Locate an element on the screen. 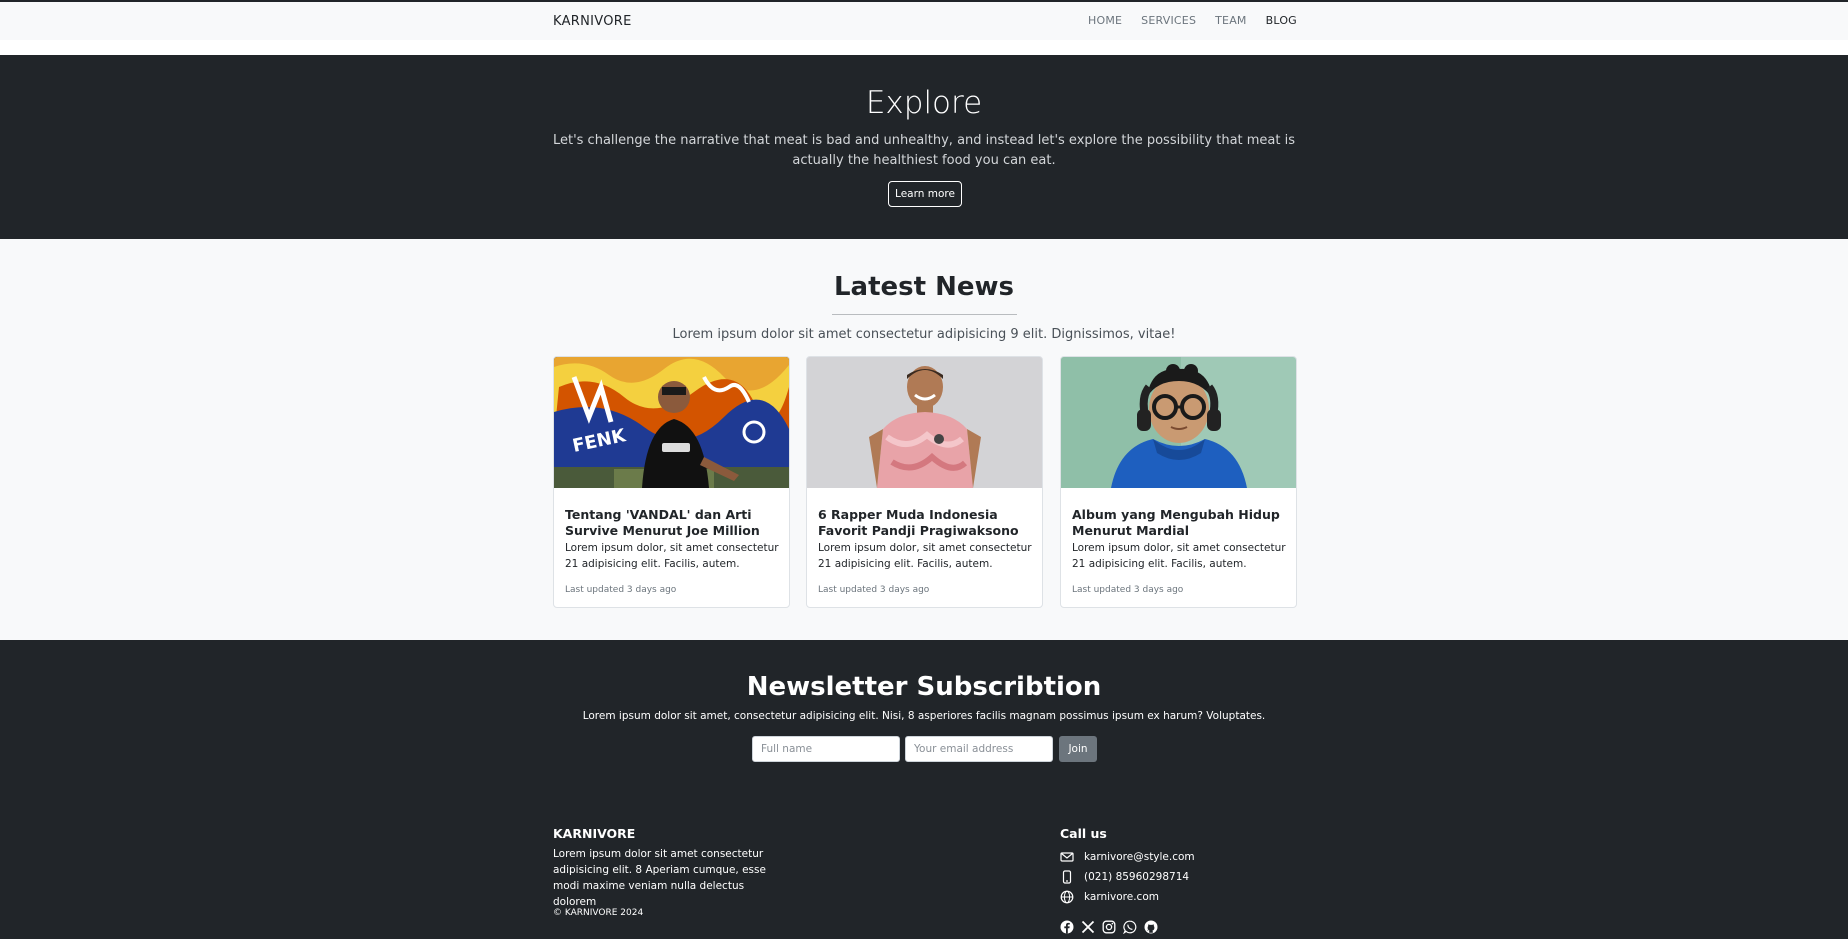  facebook-icon is located at coordinates (1067, 927).